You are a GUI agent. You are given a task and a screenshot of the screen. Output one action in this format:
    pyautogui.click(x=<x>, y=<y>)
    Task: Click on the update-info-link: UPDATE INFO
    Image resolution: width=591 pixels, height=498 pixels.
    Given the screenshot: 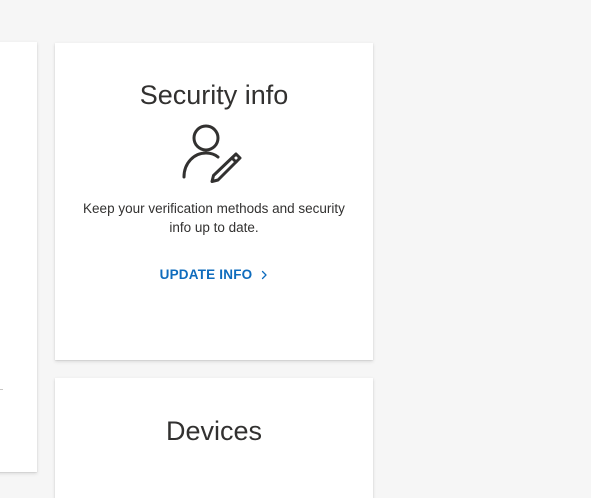 What is the action you would take?
    pyautogui.click(x=214, y=274)
    